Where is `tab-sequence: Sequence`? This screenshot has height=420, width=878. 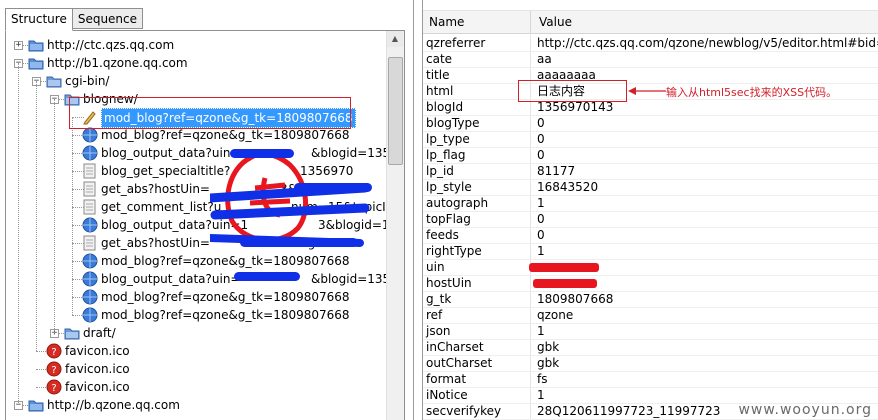
tab-sequence: Sequence is located at coordinates (107, 18).